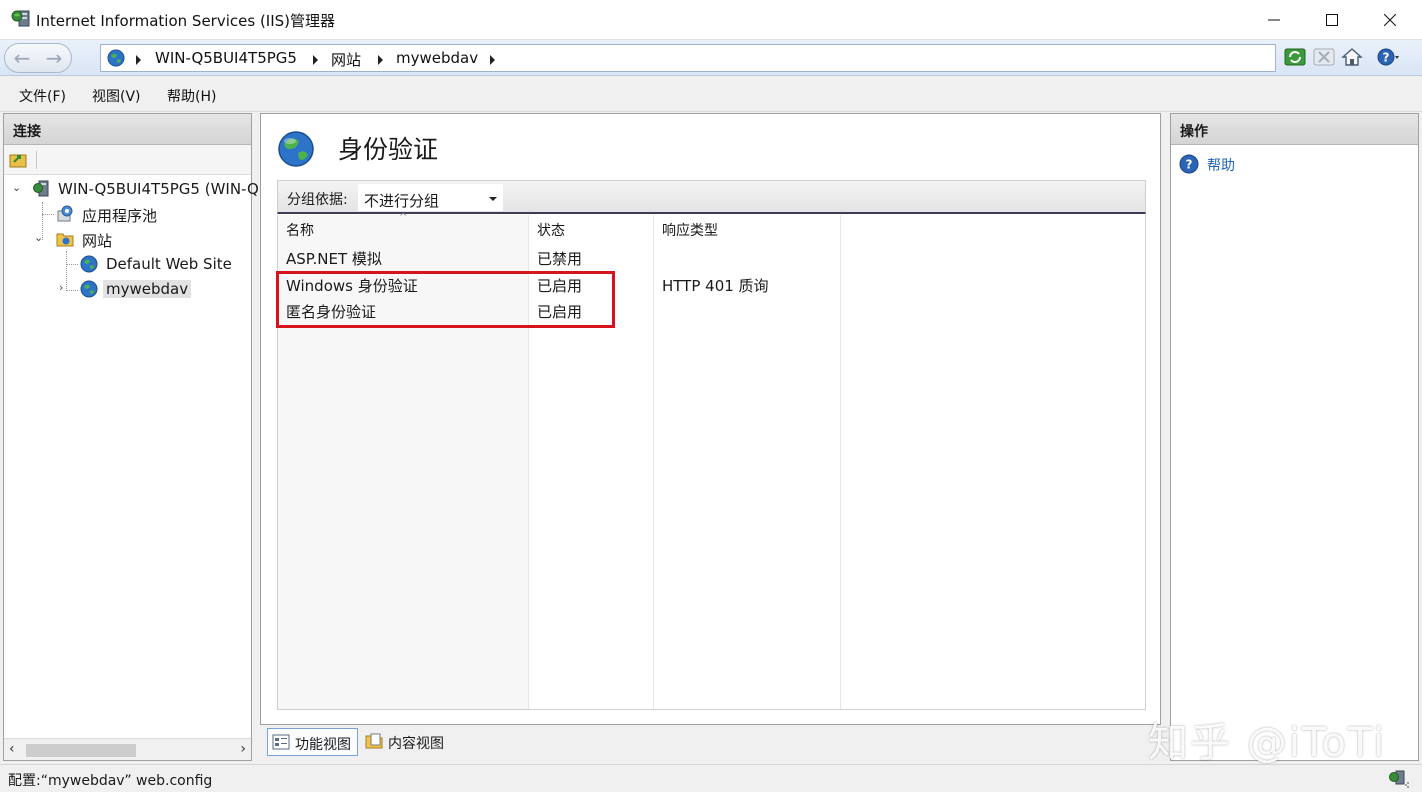 This screenshot has height=792, width=1422. I want to click on group-by-select: 不进行分组, so click(430, 197).